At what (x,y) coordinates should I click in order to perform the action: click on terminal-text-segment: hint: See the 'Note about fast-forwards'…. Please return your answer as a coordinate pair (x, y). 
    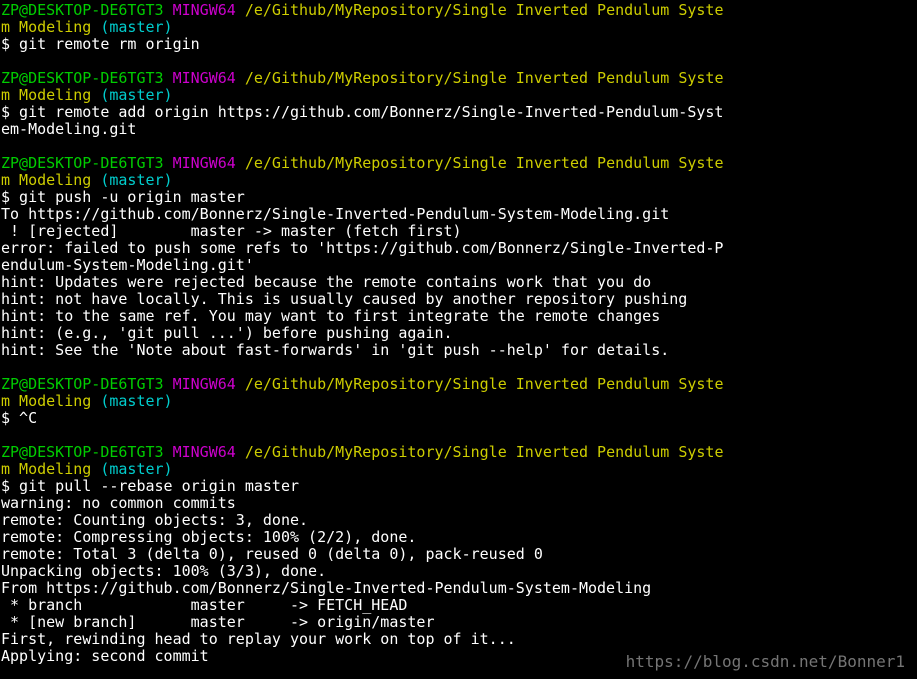
    Looking at the image, I should click on (335, 350).